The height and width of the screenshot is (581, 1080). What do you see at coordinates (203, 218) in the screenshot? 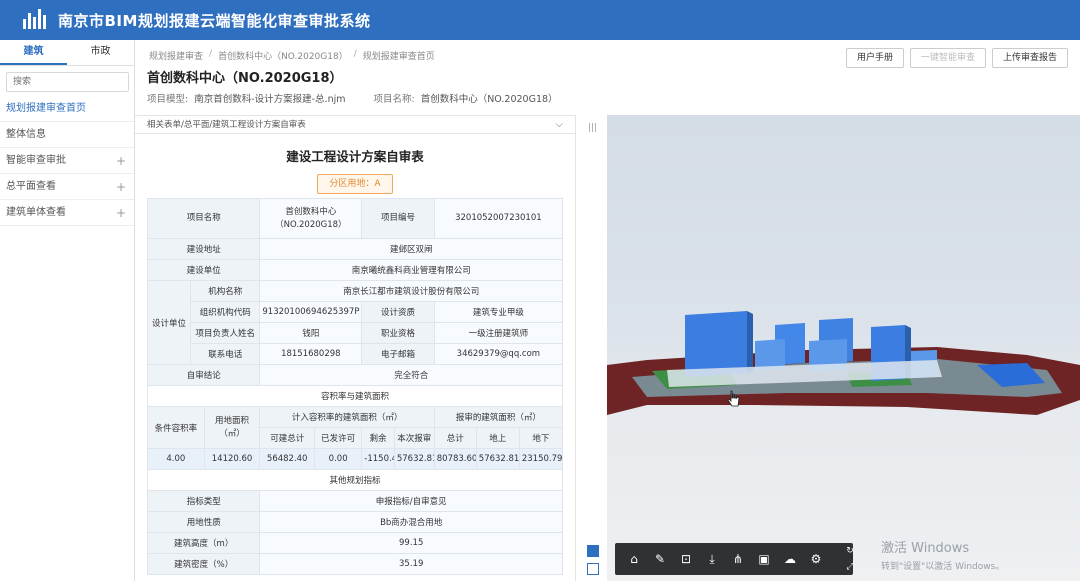
I see `project-name-label: 项目名称` at bounding box center [203, 218].